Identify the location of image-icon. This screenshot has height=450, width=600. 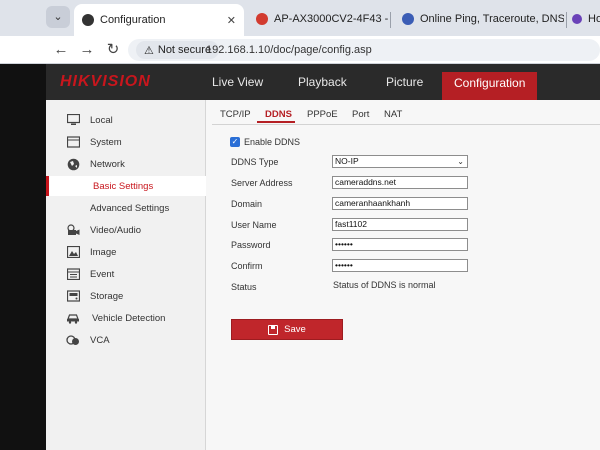
(73, 252).